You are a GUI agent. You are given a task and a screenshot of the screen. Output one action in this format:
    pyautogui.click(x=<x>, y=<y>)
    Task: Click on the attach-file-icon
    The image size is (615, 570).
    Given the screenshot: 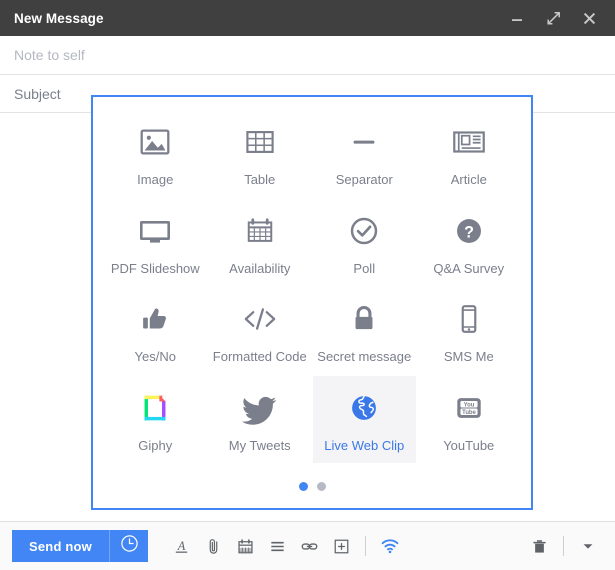 What is the action you would take?
    pyautogui.click(x=213, y=546)
    